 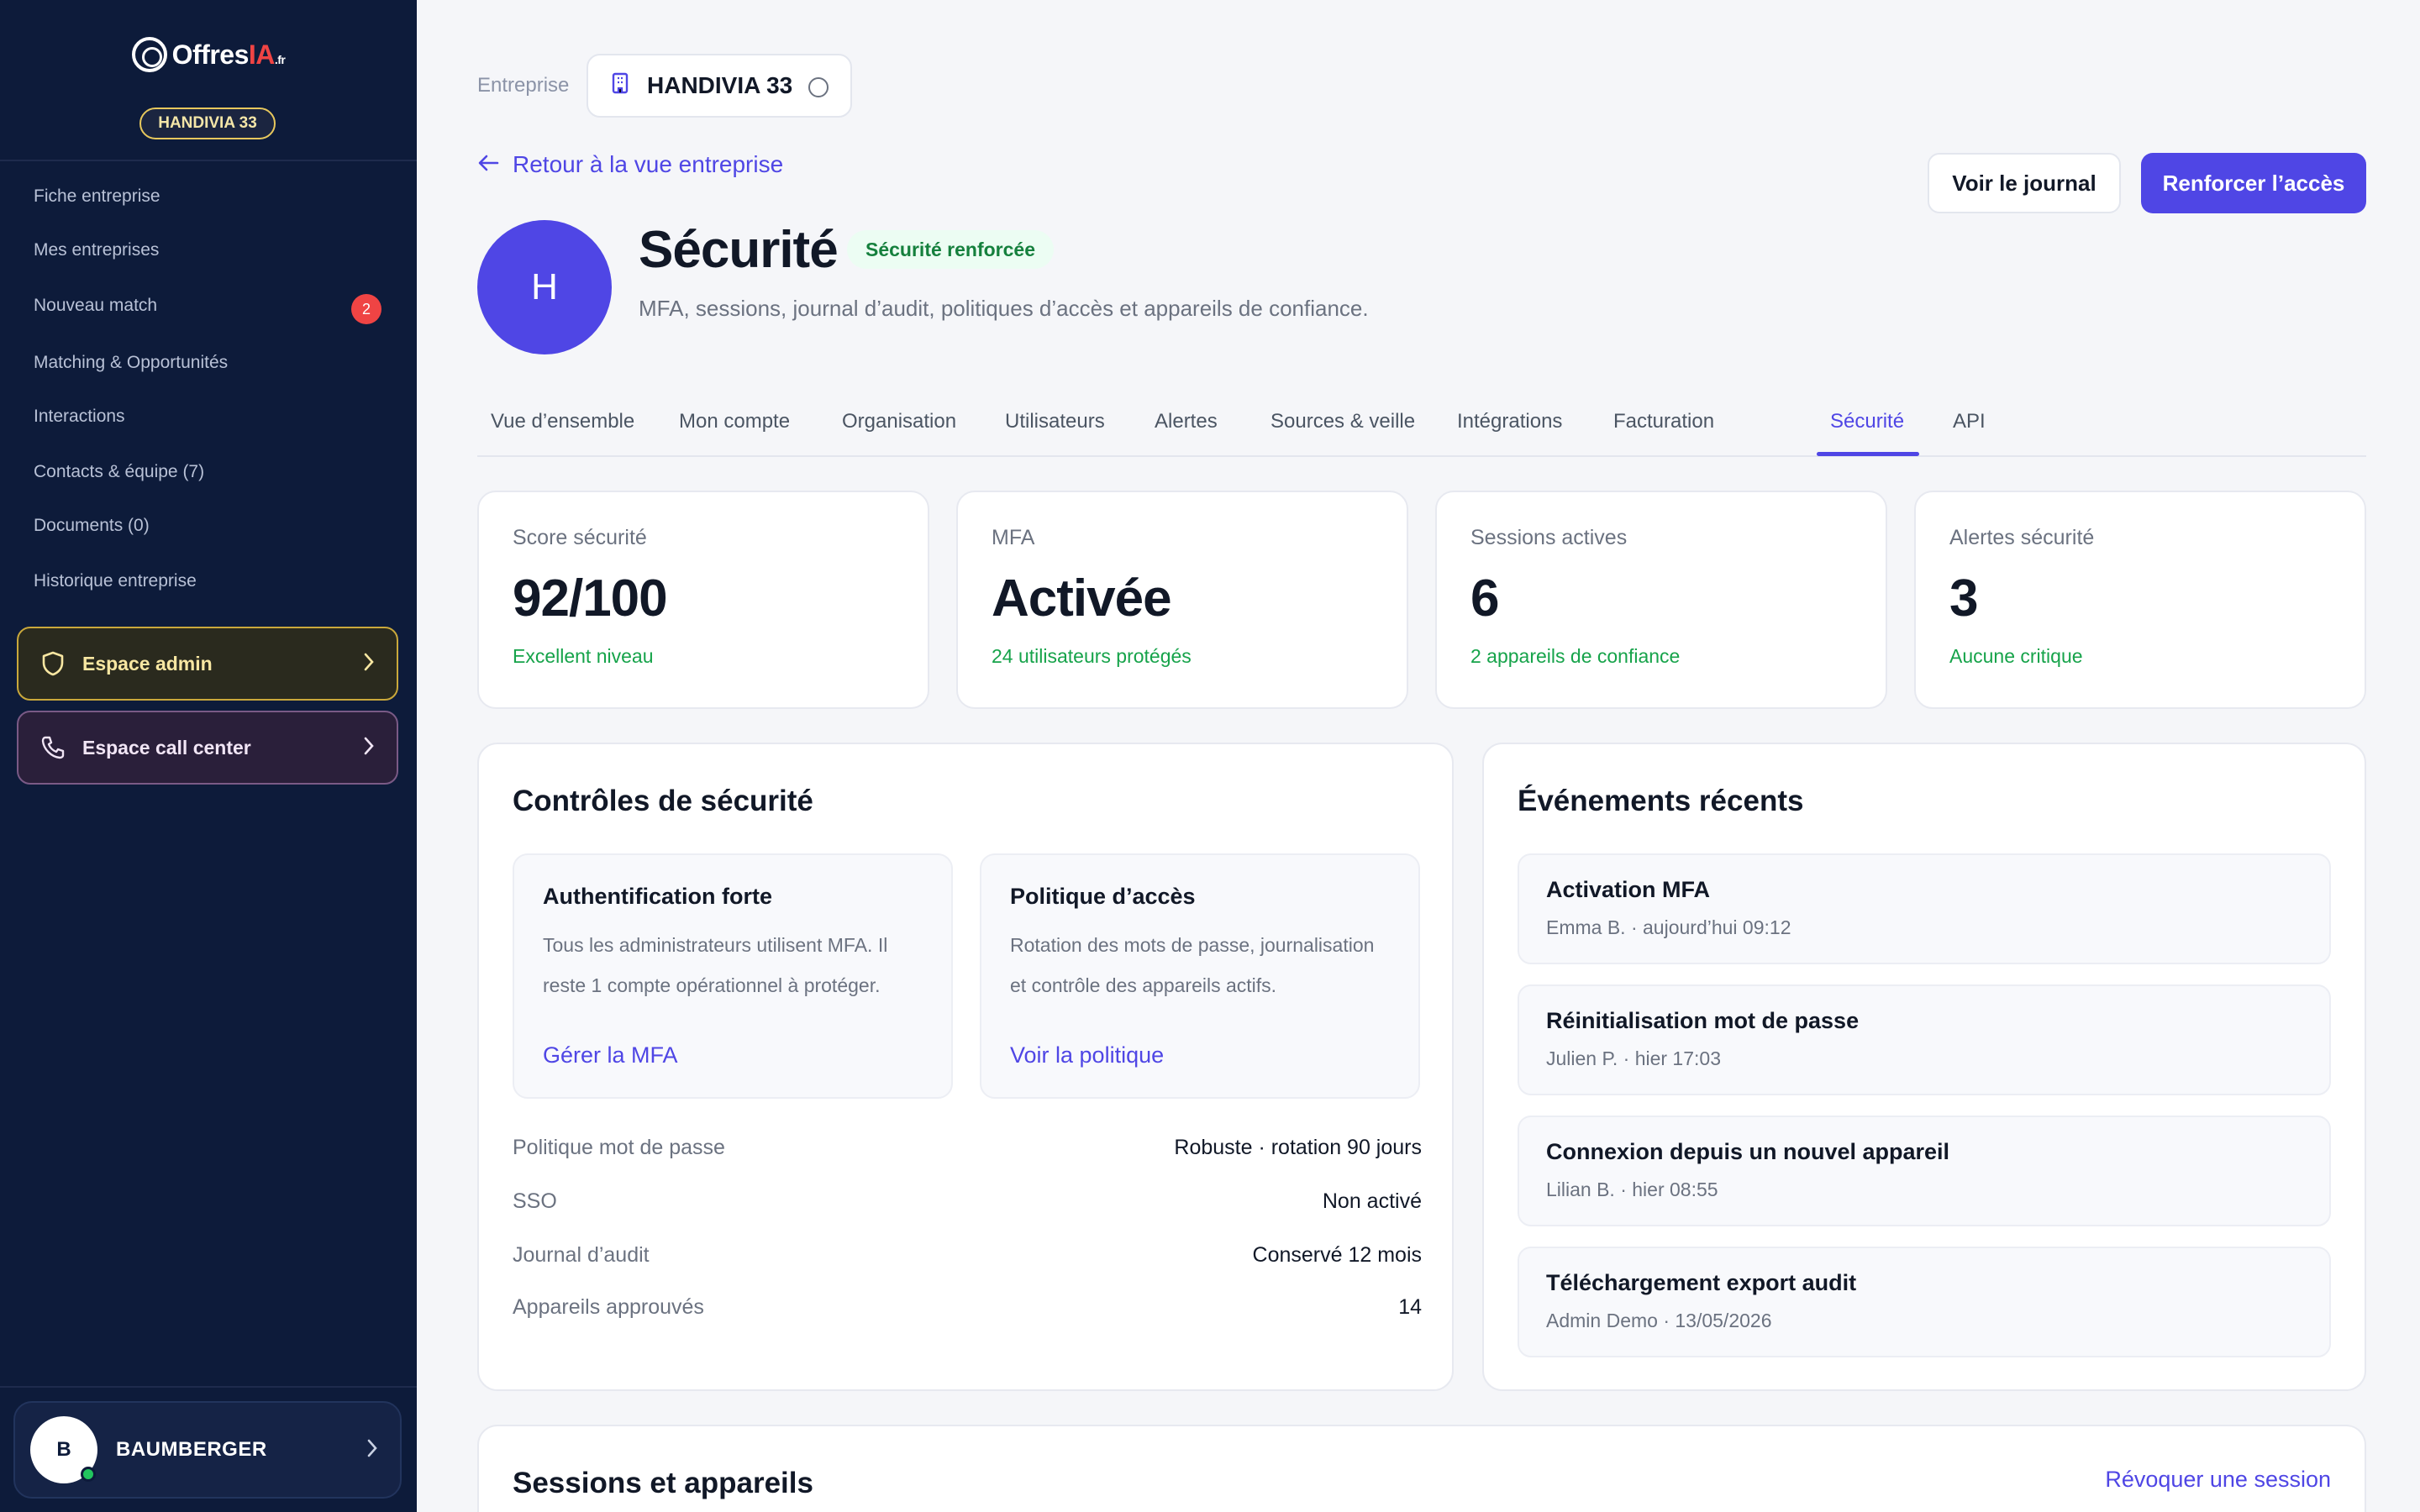 What do you see at coordinates (116, 581) in the screenshot?
I see `sidebar-item-historique: Historique entreprise` at bounding box center [116, 581].